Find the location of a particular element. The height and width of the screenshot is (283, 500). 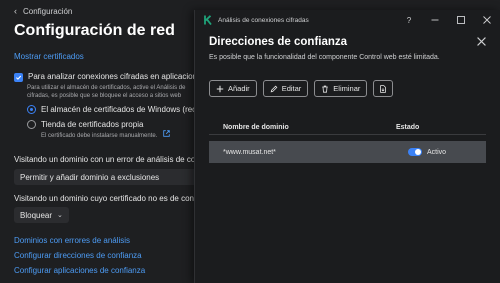

trusted-apps-link: Configurar aplicaciones de confianza is located at coordinates (79, 270).